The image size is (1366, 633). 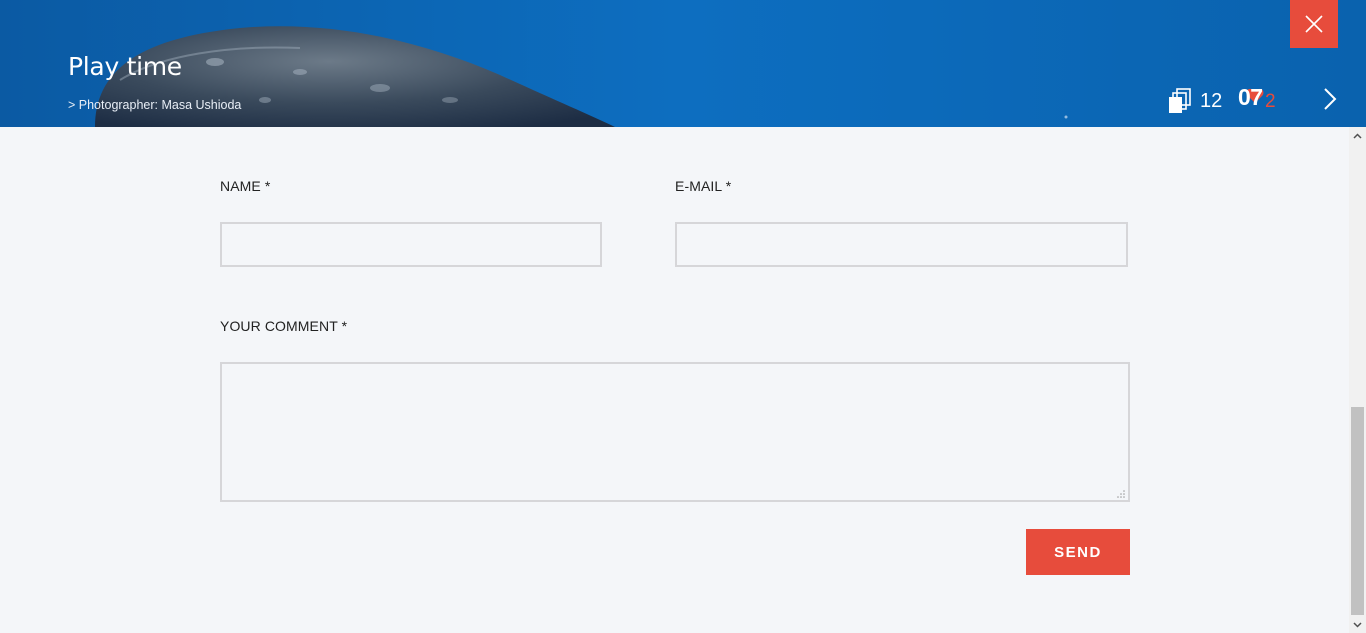 I want to click on scroll-down-button, so click(x=1357, y=624).